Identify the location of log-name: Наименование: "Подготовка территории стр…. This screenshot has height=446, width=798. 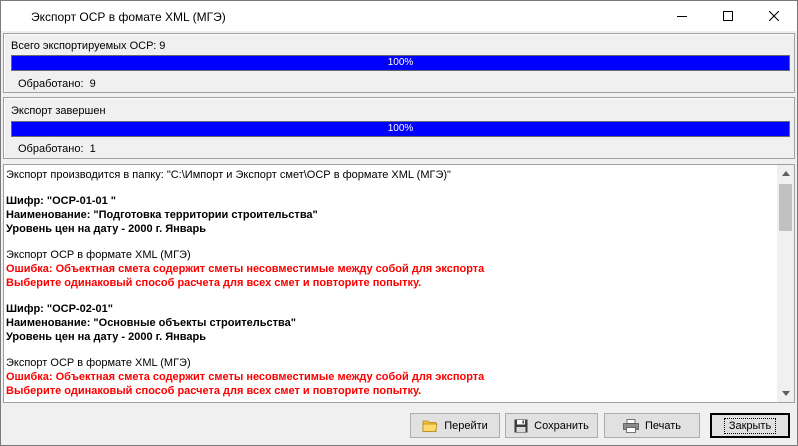
(162, 215).